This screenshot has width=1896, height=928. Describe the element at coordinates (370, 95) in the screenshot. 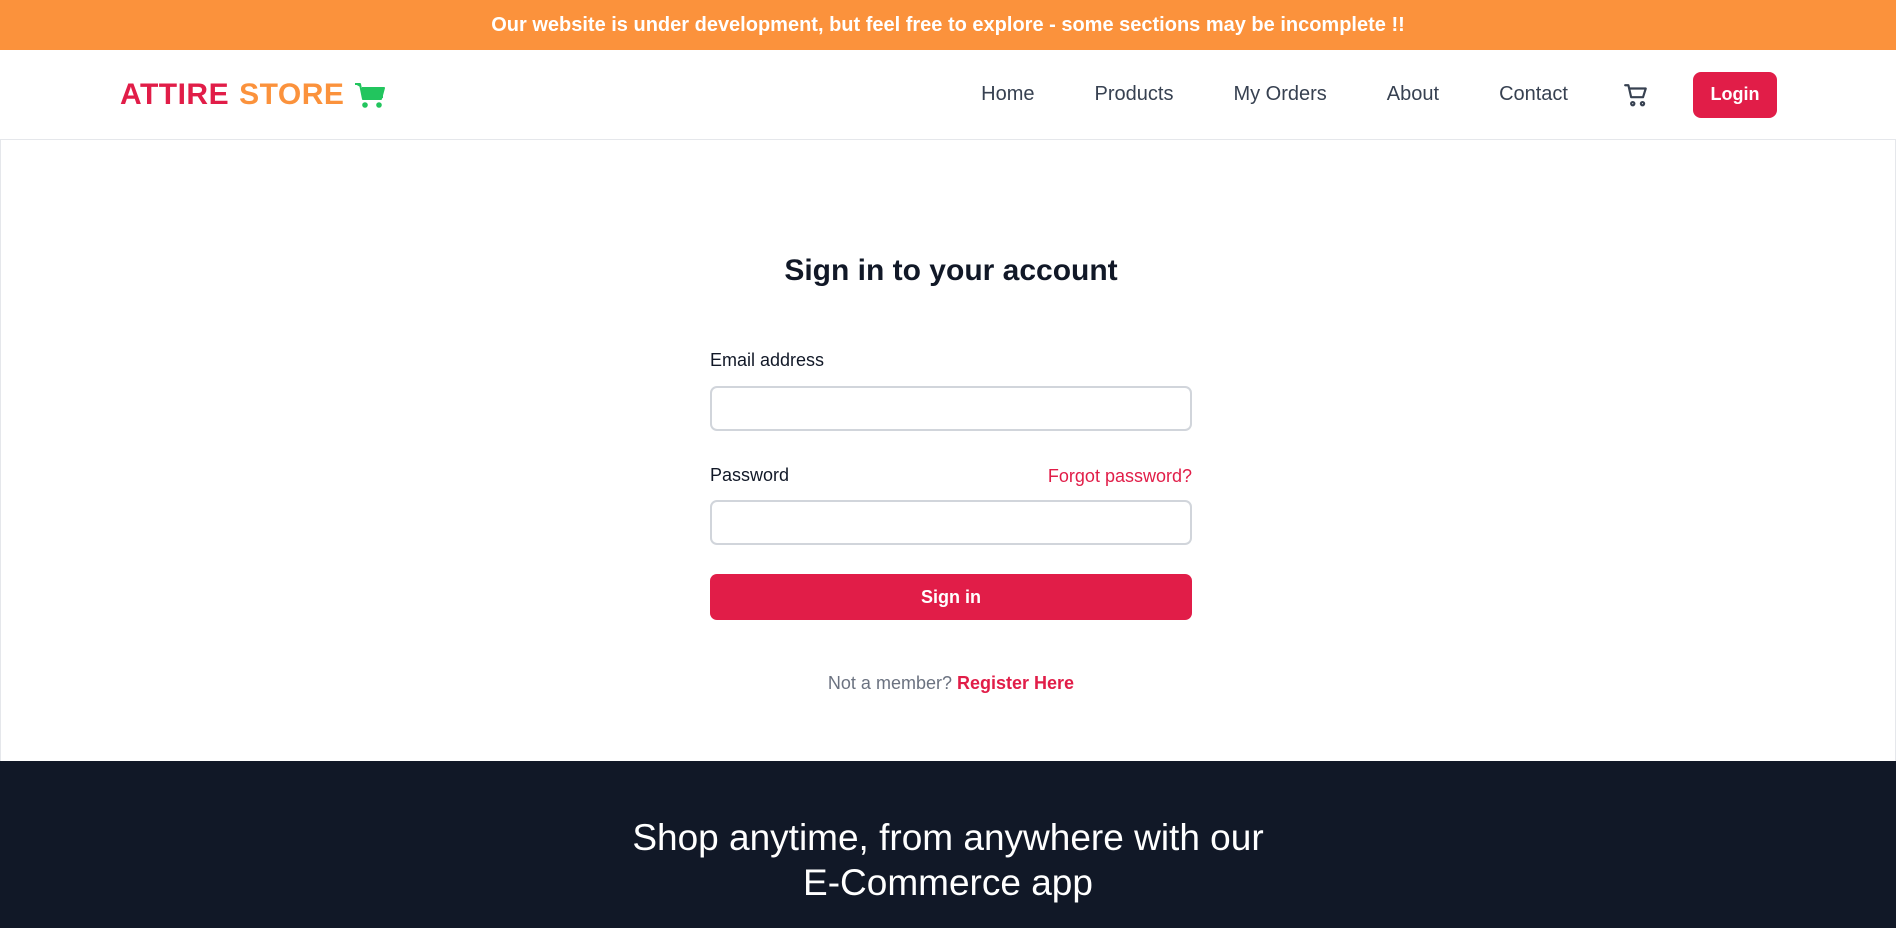

I see `shopping-cart-icon` at that location.